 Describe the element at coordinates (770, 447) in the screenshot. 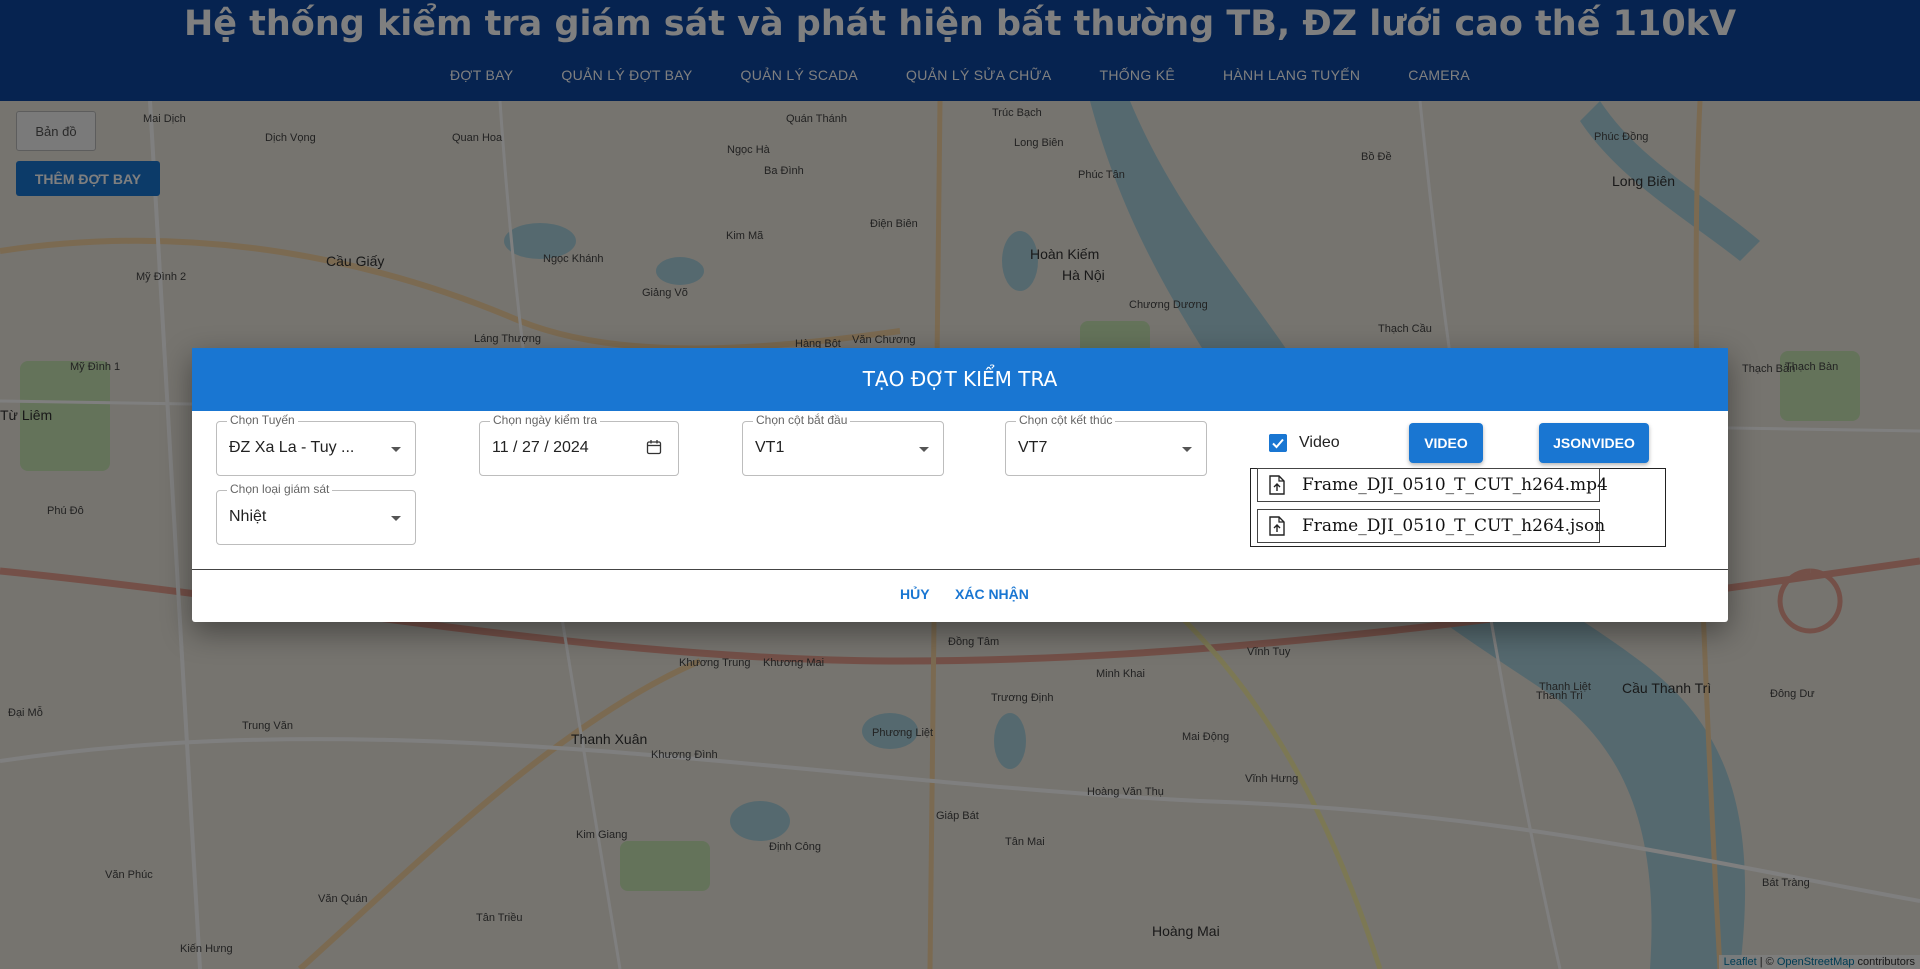

I see `start-pole-value: VT1` at that location.